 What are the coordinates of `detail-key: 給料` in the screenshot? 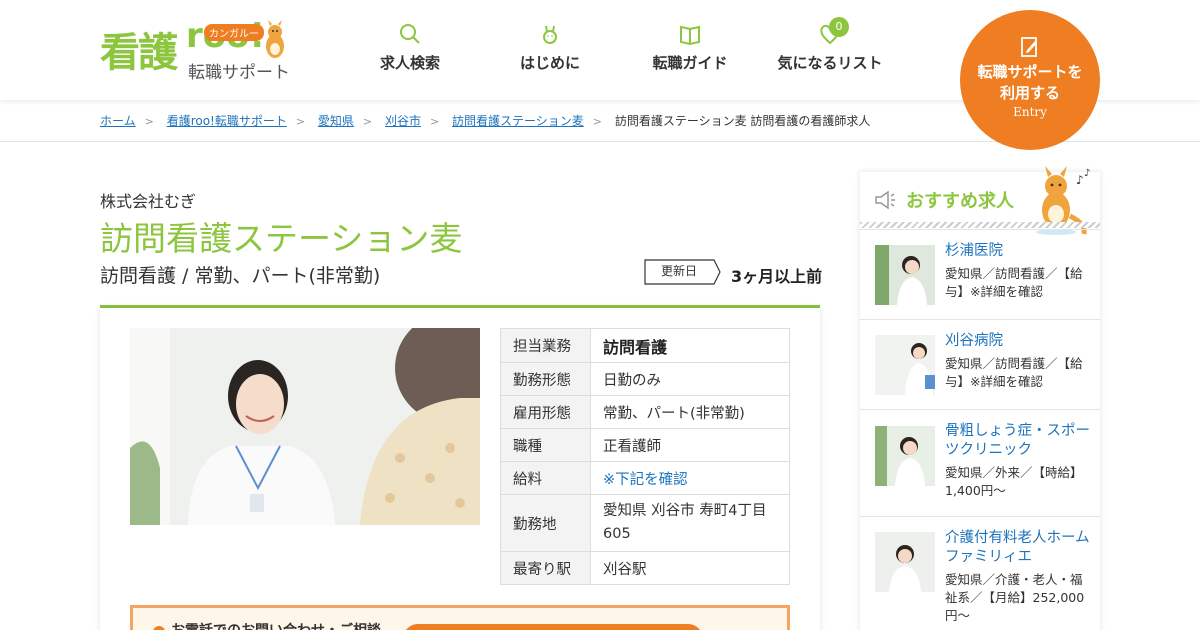 It's located at (545, 478).